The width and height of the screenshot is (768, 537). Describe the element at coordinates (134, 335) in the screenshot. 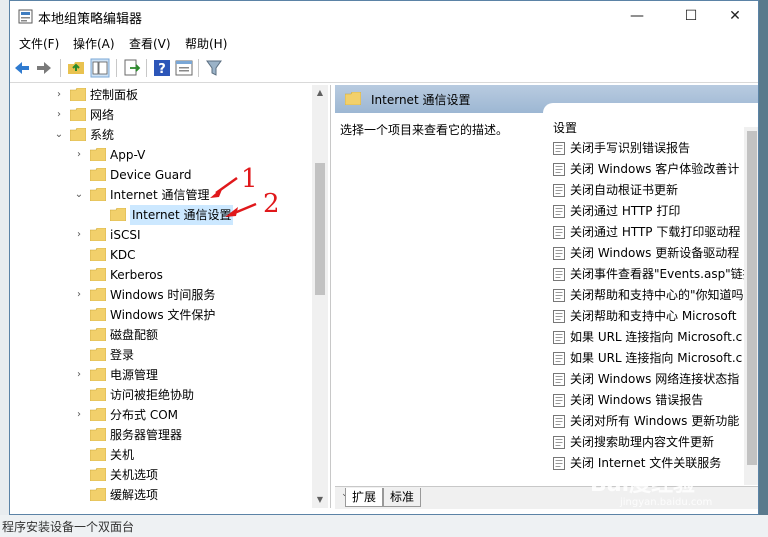

I see `tree-item-label: 磁盘配额` at that location.